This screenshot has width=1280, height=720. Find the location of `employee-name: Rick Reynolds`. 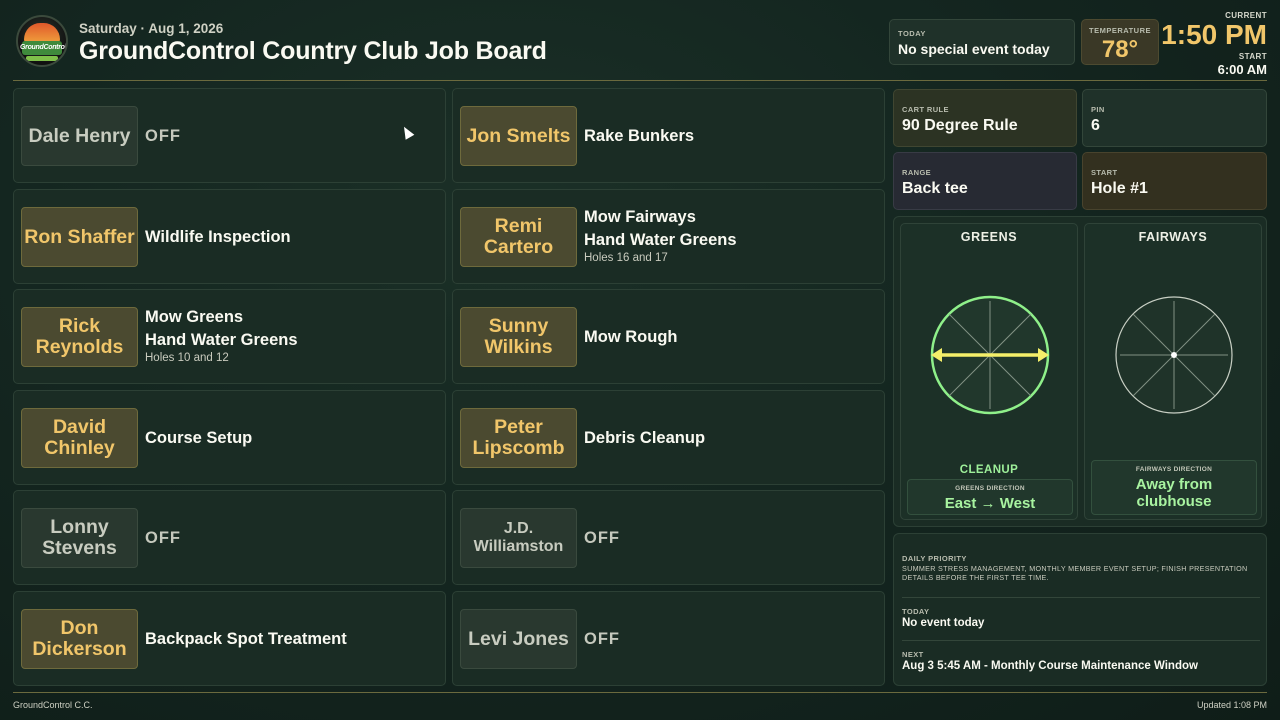

employee-name: Rick Reynolds is located at coordinates (79, 337).